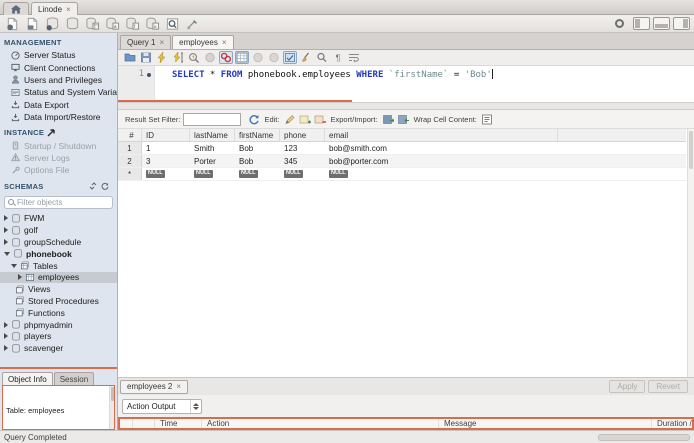  Describe the element at coordinates (253, 119) in the screenshot. I see `refresh-results-icon` at that location.